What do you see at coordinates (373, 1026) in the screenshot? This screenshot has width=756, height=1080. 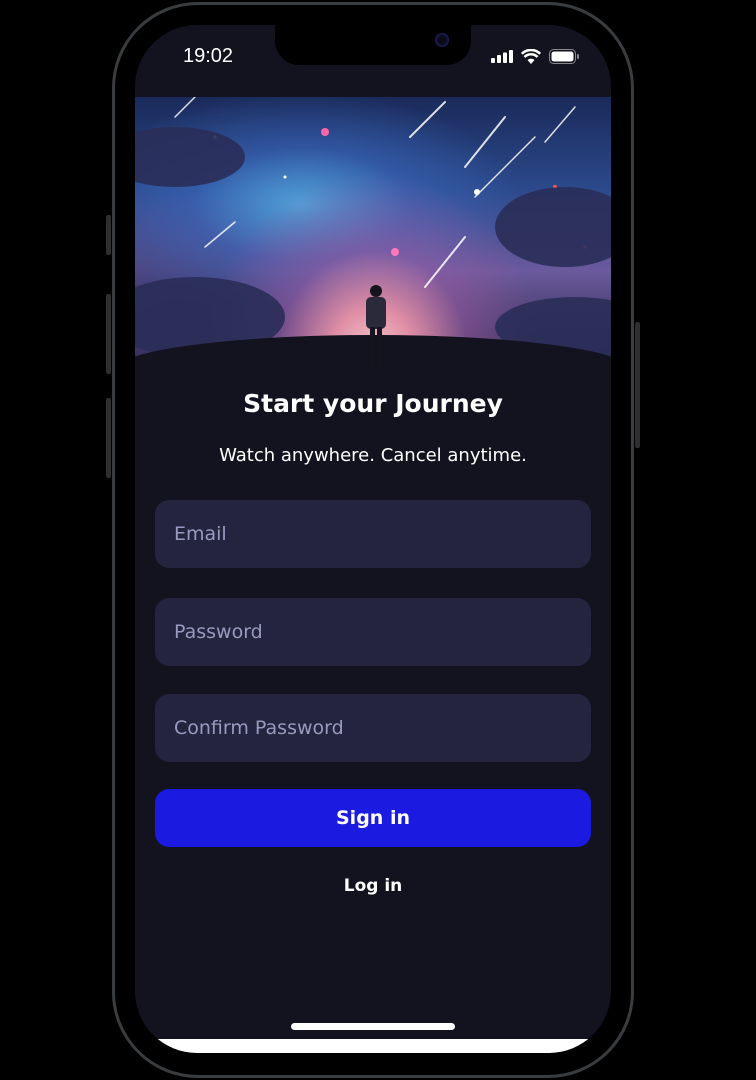 I see `home-indicator` at bounding box center [373, 1026].